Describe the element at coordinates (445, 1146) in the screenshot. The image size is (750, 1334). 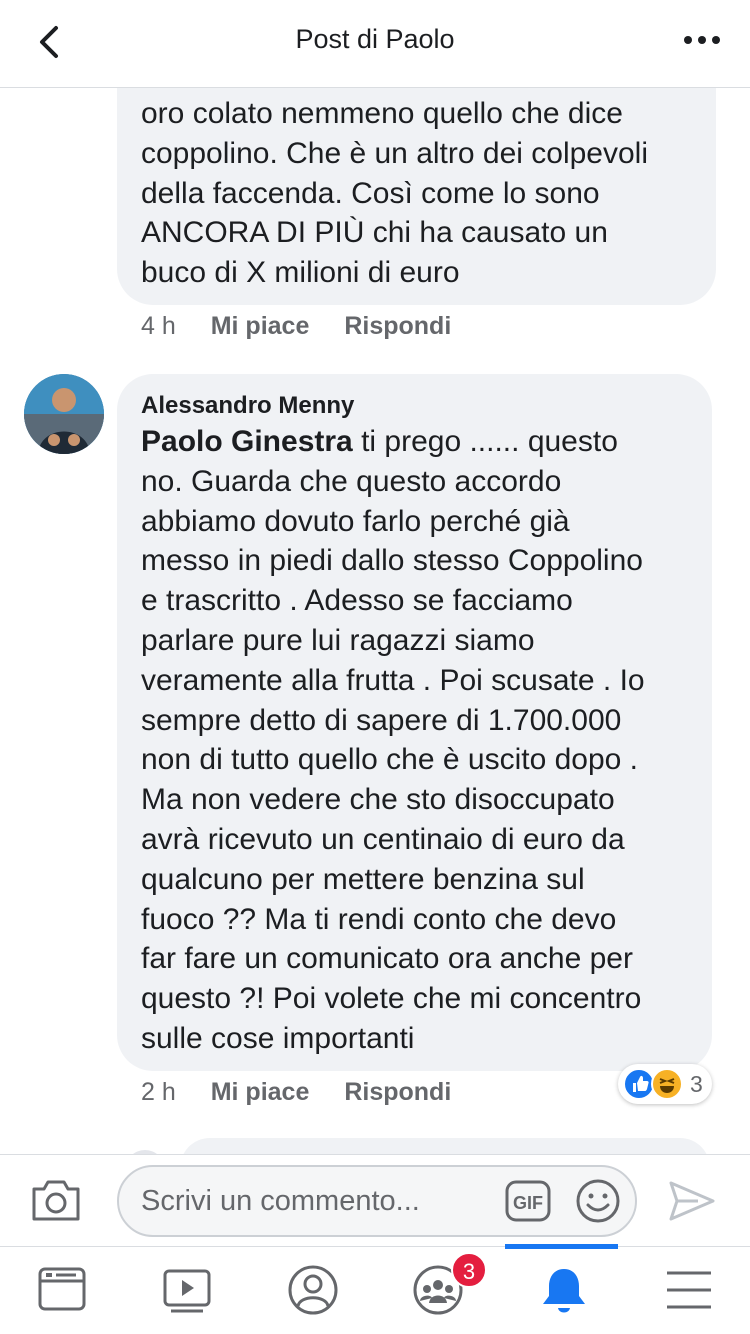
I see `comment-bubble` at that location.